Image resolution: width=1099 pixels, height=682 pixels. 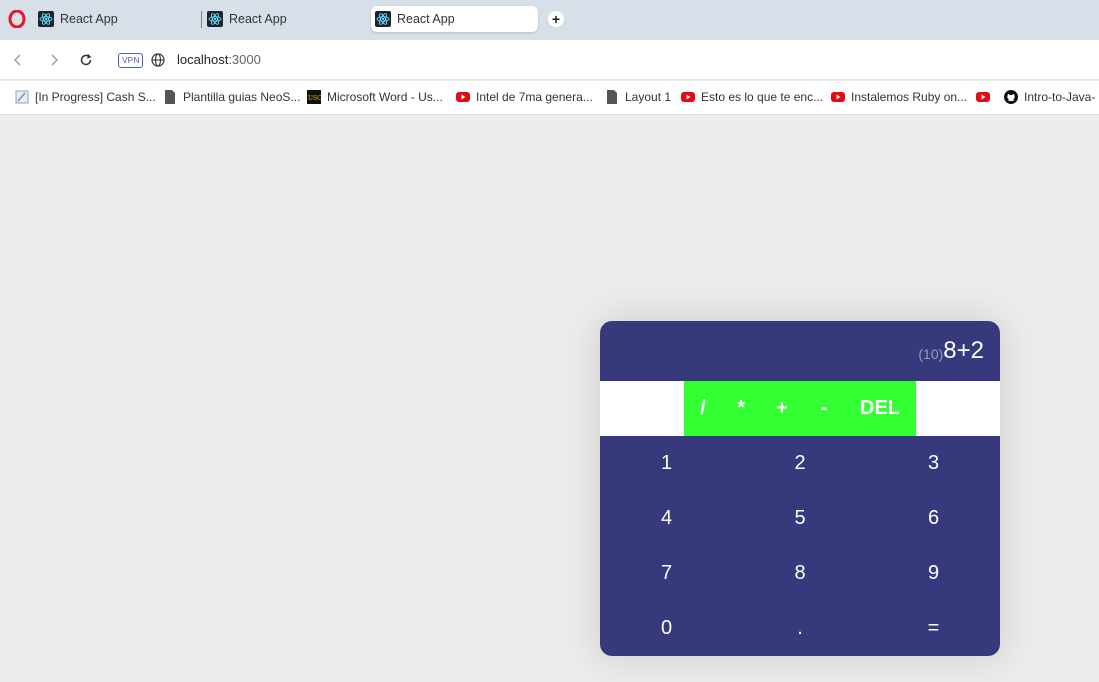 I want to click on divide-button: /, so click(x=703, y=408).